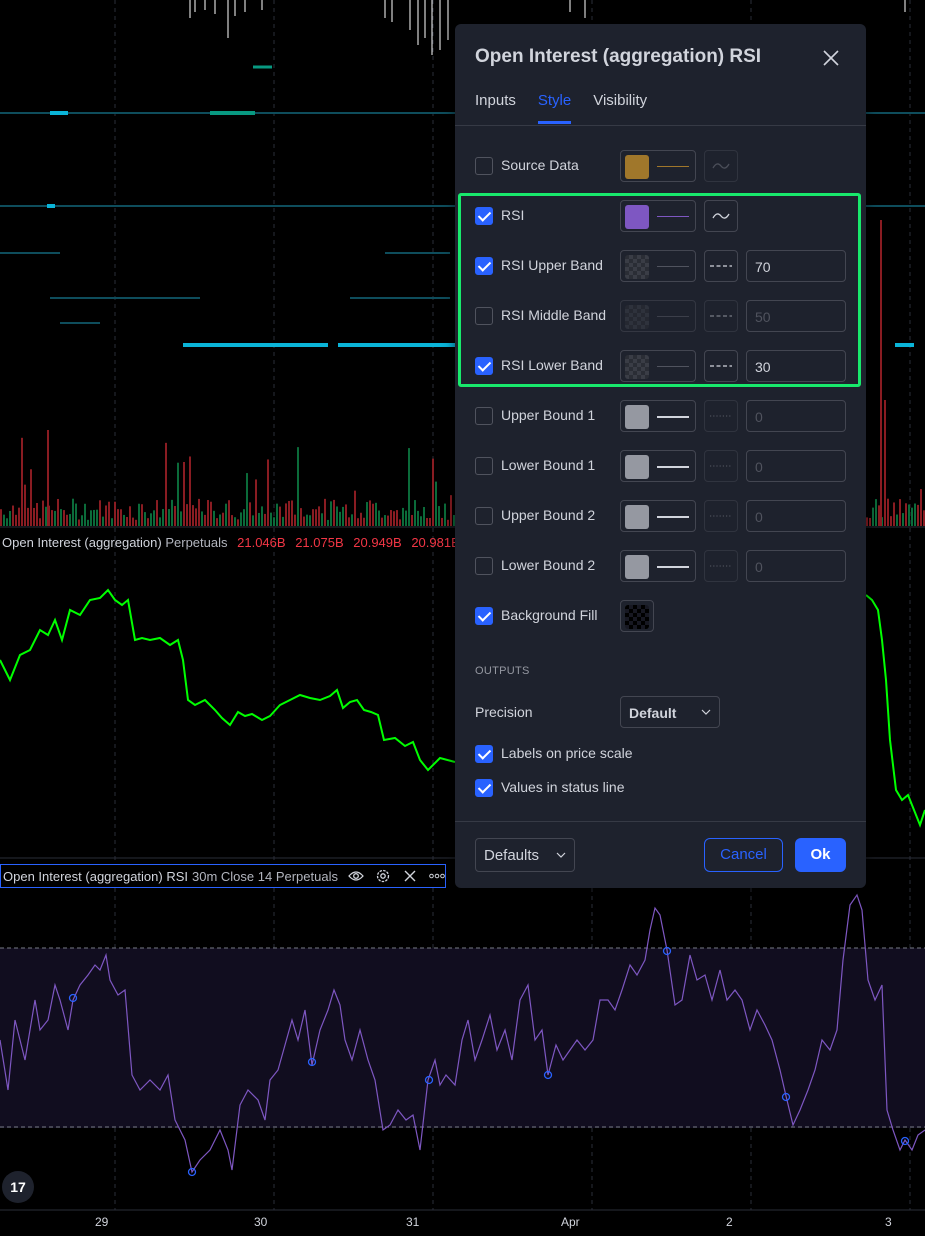  Describe the element at coordinates (484, 416) in the screenshot. I see `upper-bound-1-checkbox` at that location.